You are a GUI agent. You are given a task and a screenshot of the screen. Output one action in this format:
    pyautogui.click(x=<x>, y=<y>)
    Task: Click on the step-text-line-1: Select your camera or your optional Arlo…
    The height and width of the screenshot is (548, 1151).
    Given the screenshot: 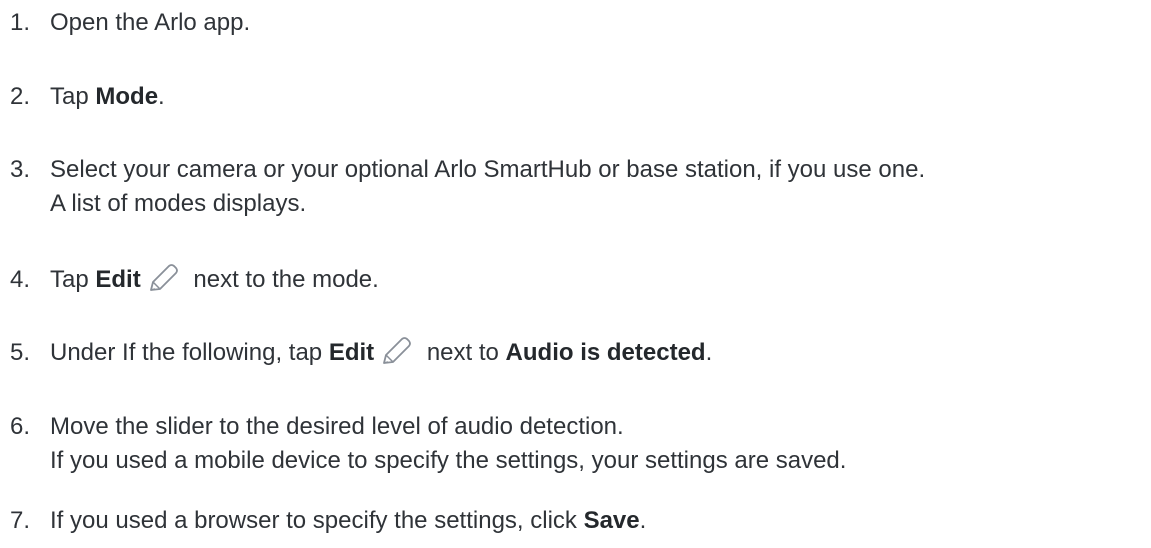 What is the action you would take?
    pyautogui.click(x=488, y=169)
    